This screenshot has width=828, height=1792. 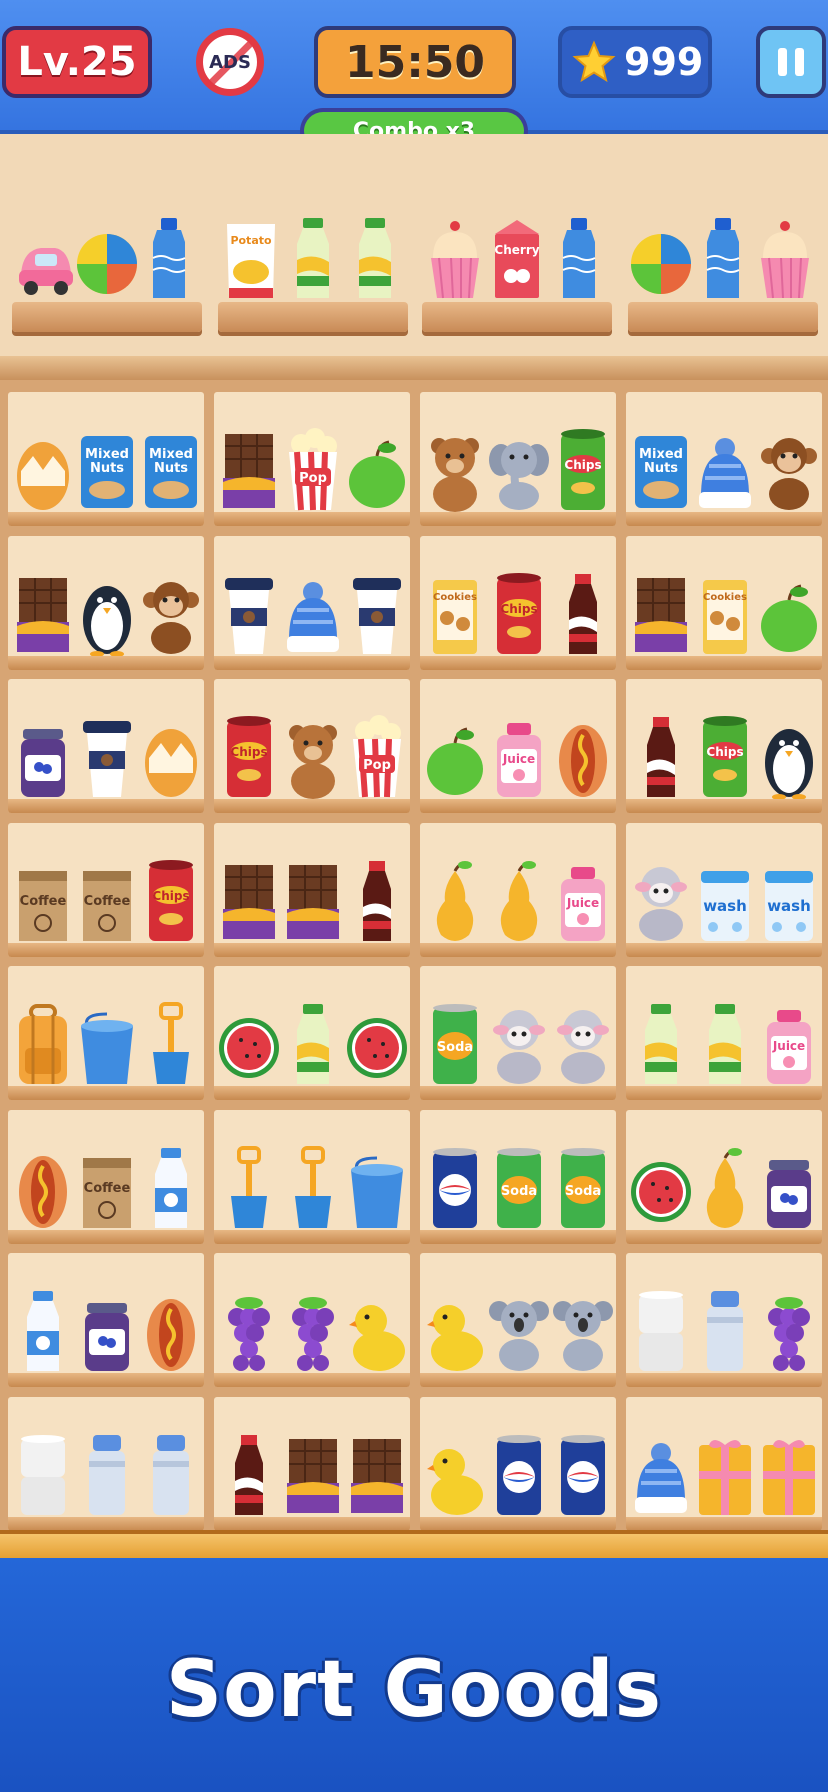 I want to click on egg-icon, so click(x=43, y=469).